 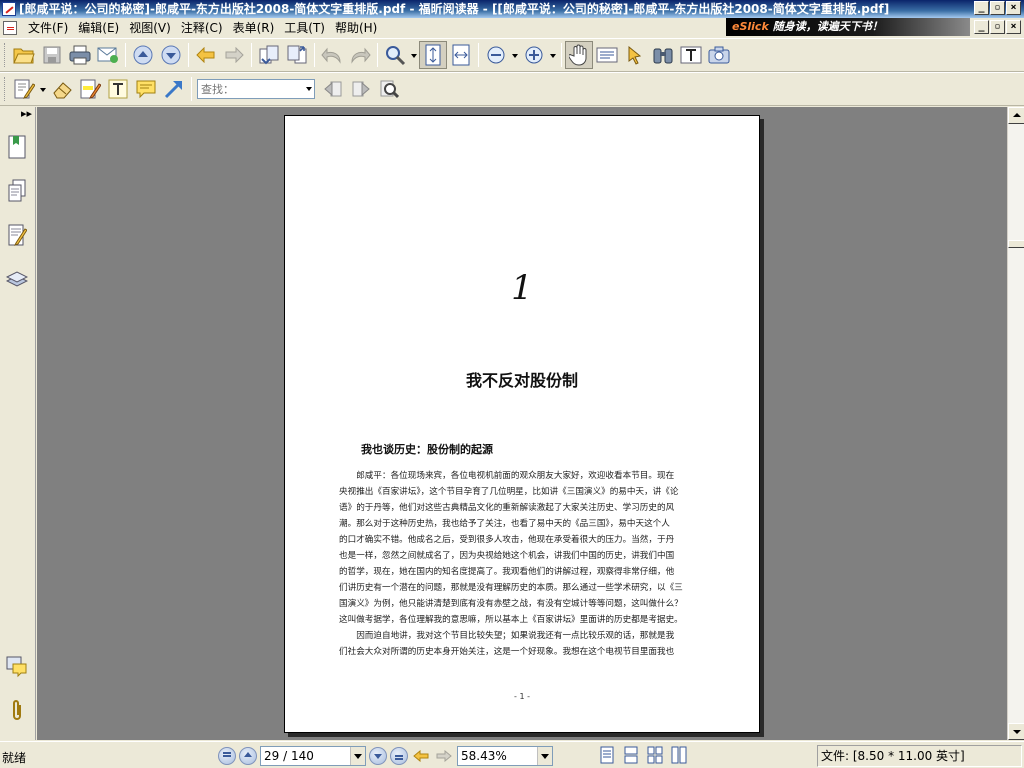 I want to click on highlight-button, so click(x=90, y=89).